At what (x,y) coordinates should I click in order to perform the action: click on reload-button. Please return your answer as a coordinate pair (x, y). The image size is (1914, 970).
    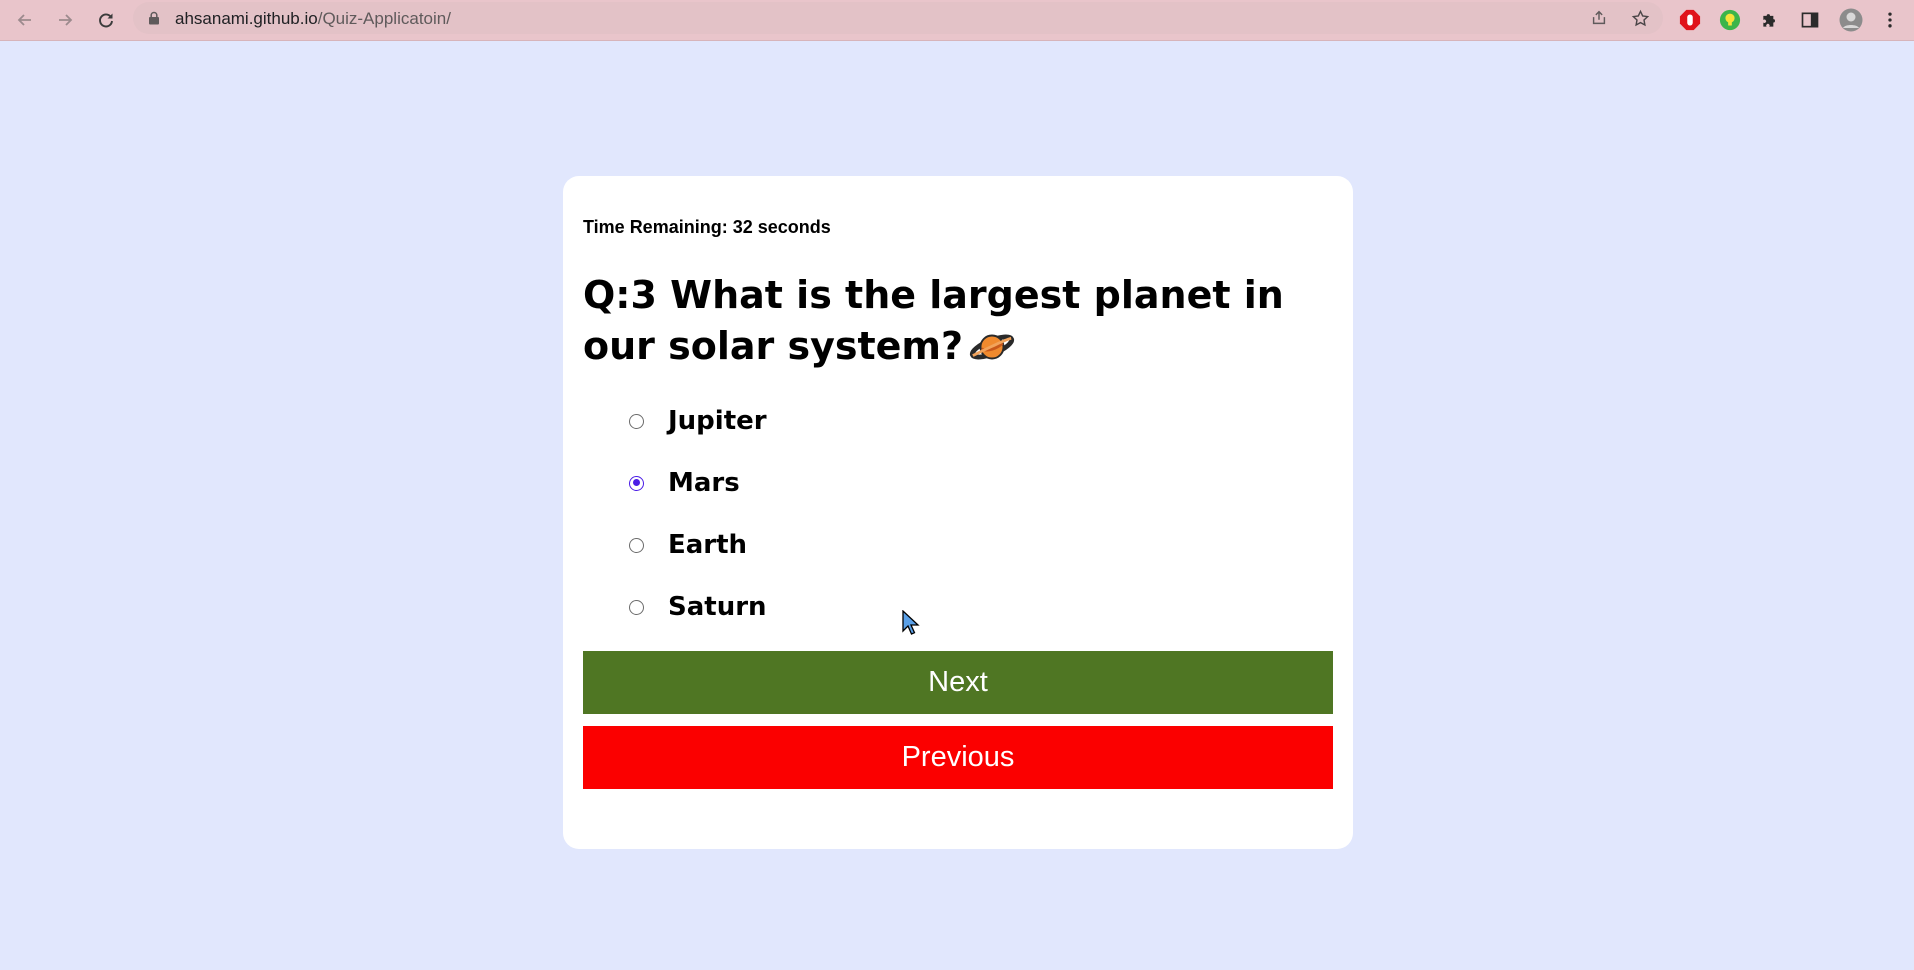
    Looking at the image, I should click on (106, 20).